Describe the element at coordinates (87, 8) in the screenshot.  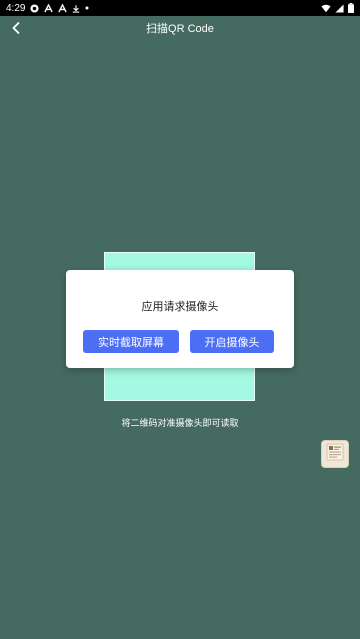
I see `dot-icon` at that location.